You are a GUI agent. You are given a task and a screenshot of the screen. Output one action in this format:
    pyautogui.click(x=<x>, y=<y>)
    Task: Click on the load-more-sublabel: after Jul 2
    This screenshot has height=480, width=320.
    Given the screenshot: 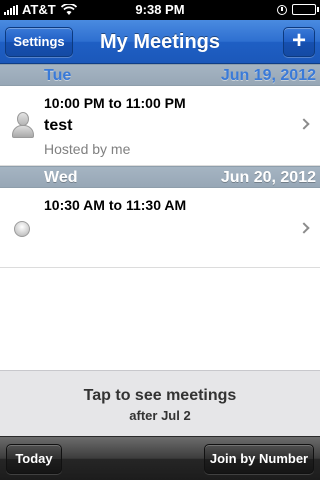 What is the action you would take?
    pyautogui.click(x=160, y=415)
    